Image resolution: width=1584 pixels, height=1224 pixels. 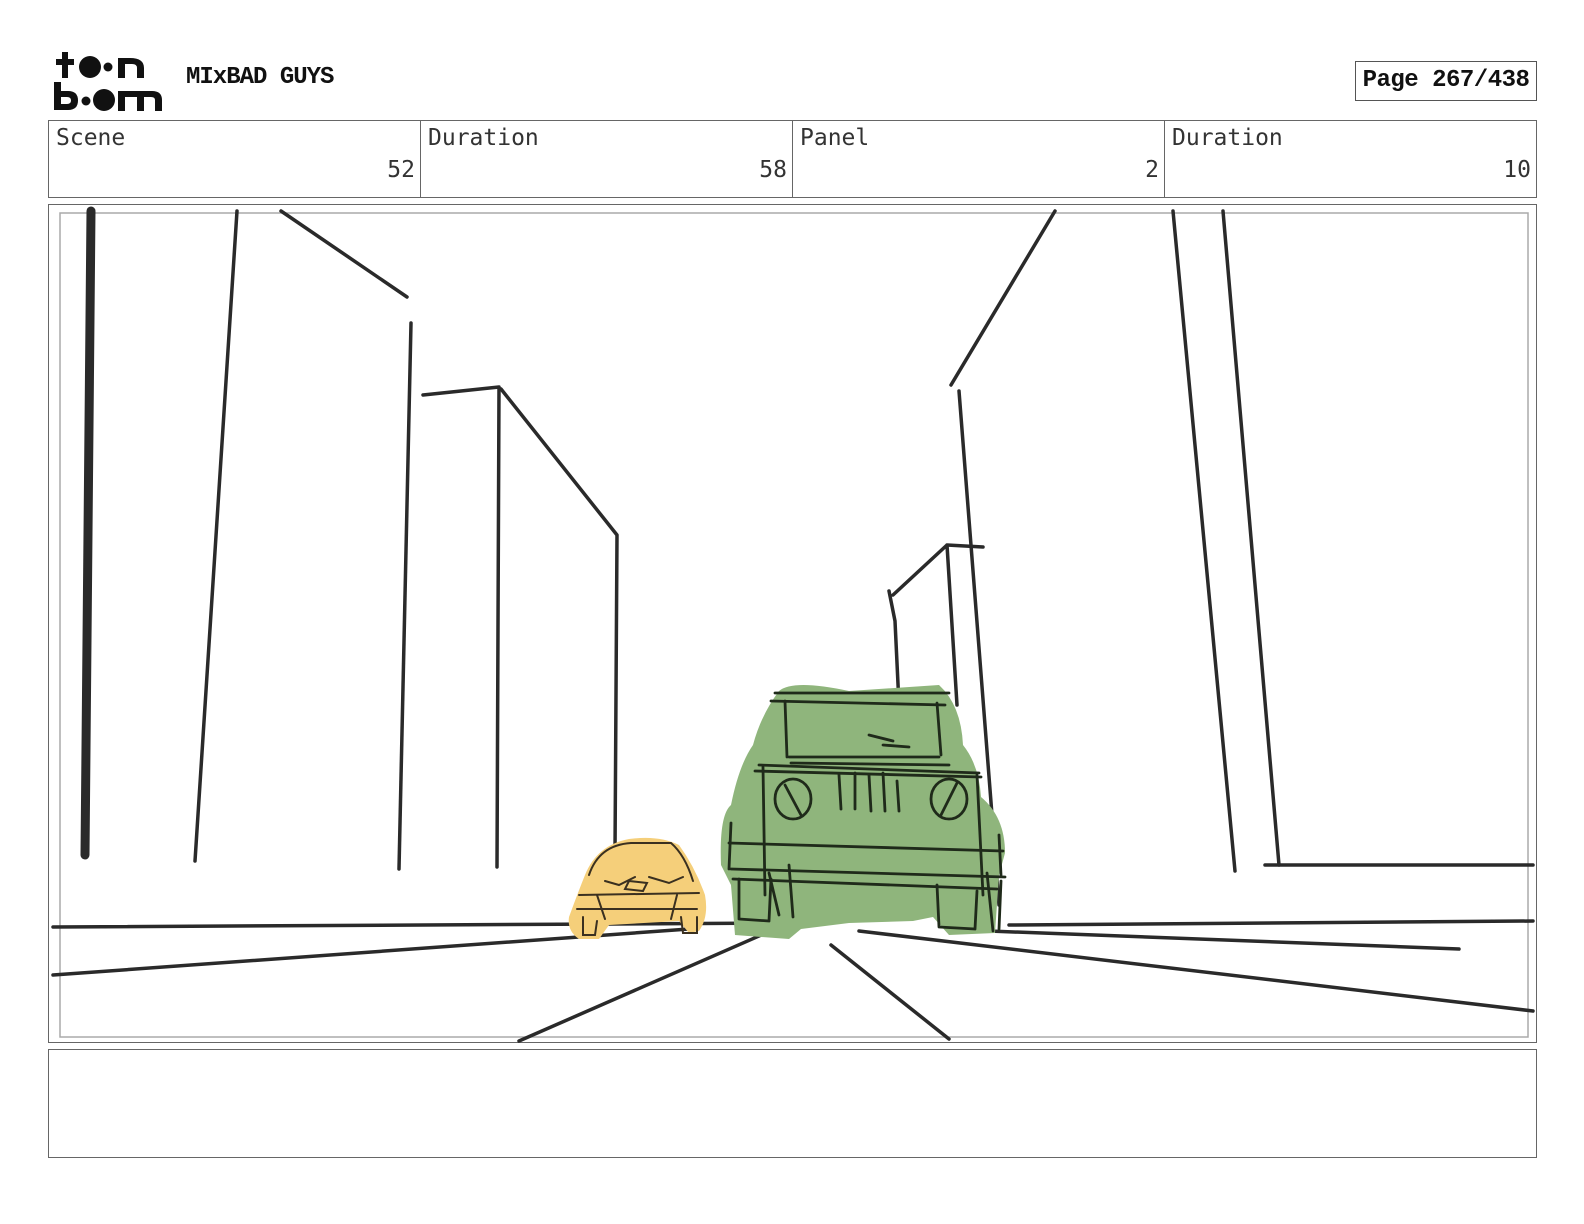 What do you see at coordinates (1350, 159) in the screenshot?
I see `panel-duration-cell: Duration 10` at bounding box center [1350, 159].